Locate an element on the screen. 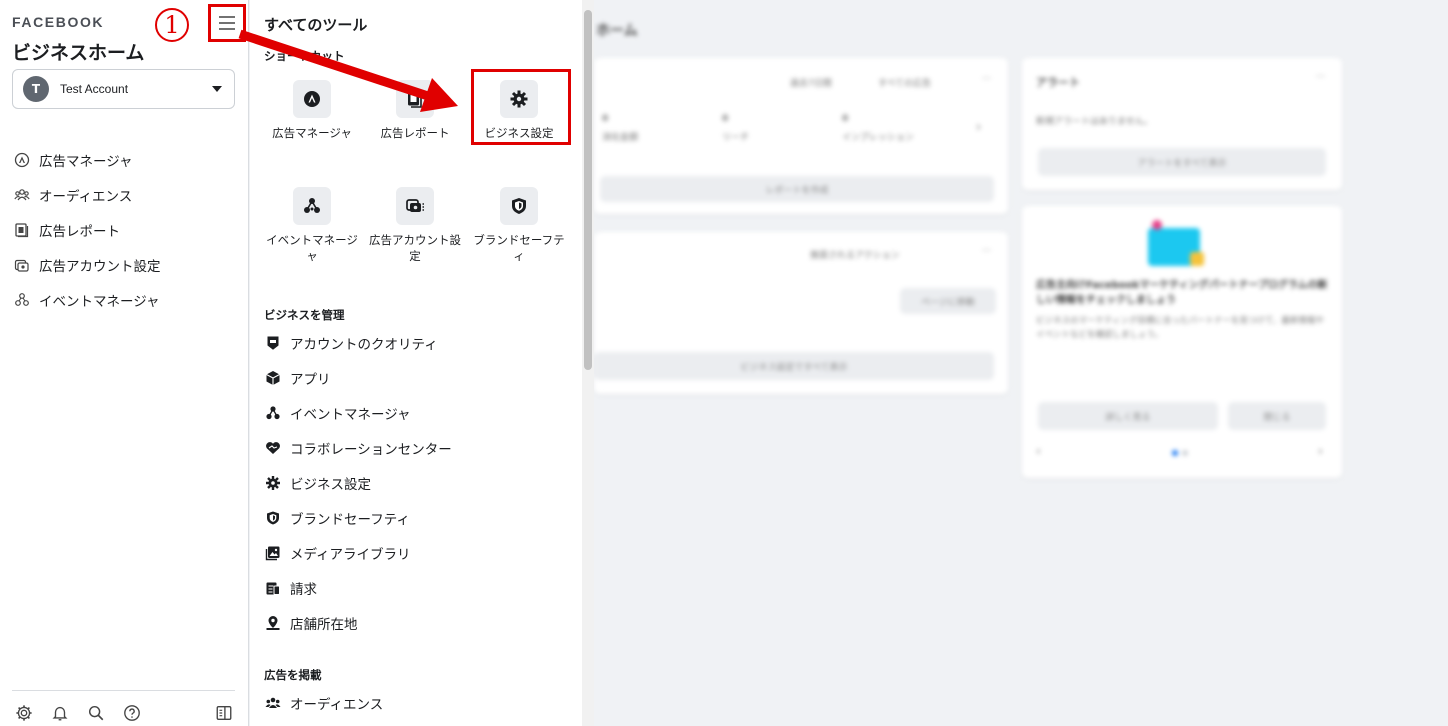 The width and height of the screenshot is (1448, 726). scroll-thumb is located at coordinates (588, 190).